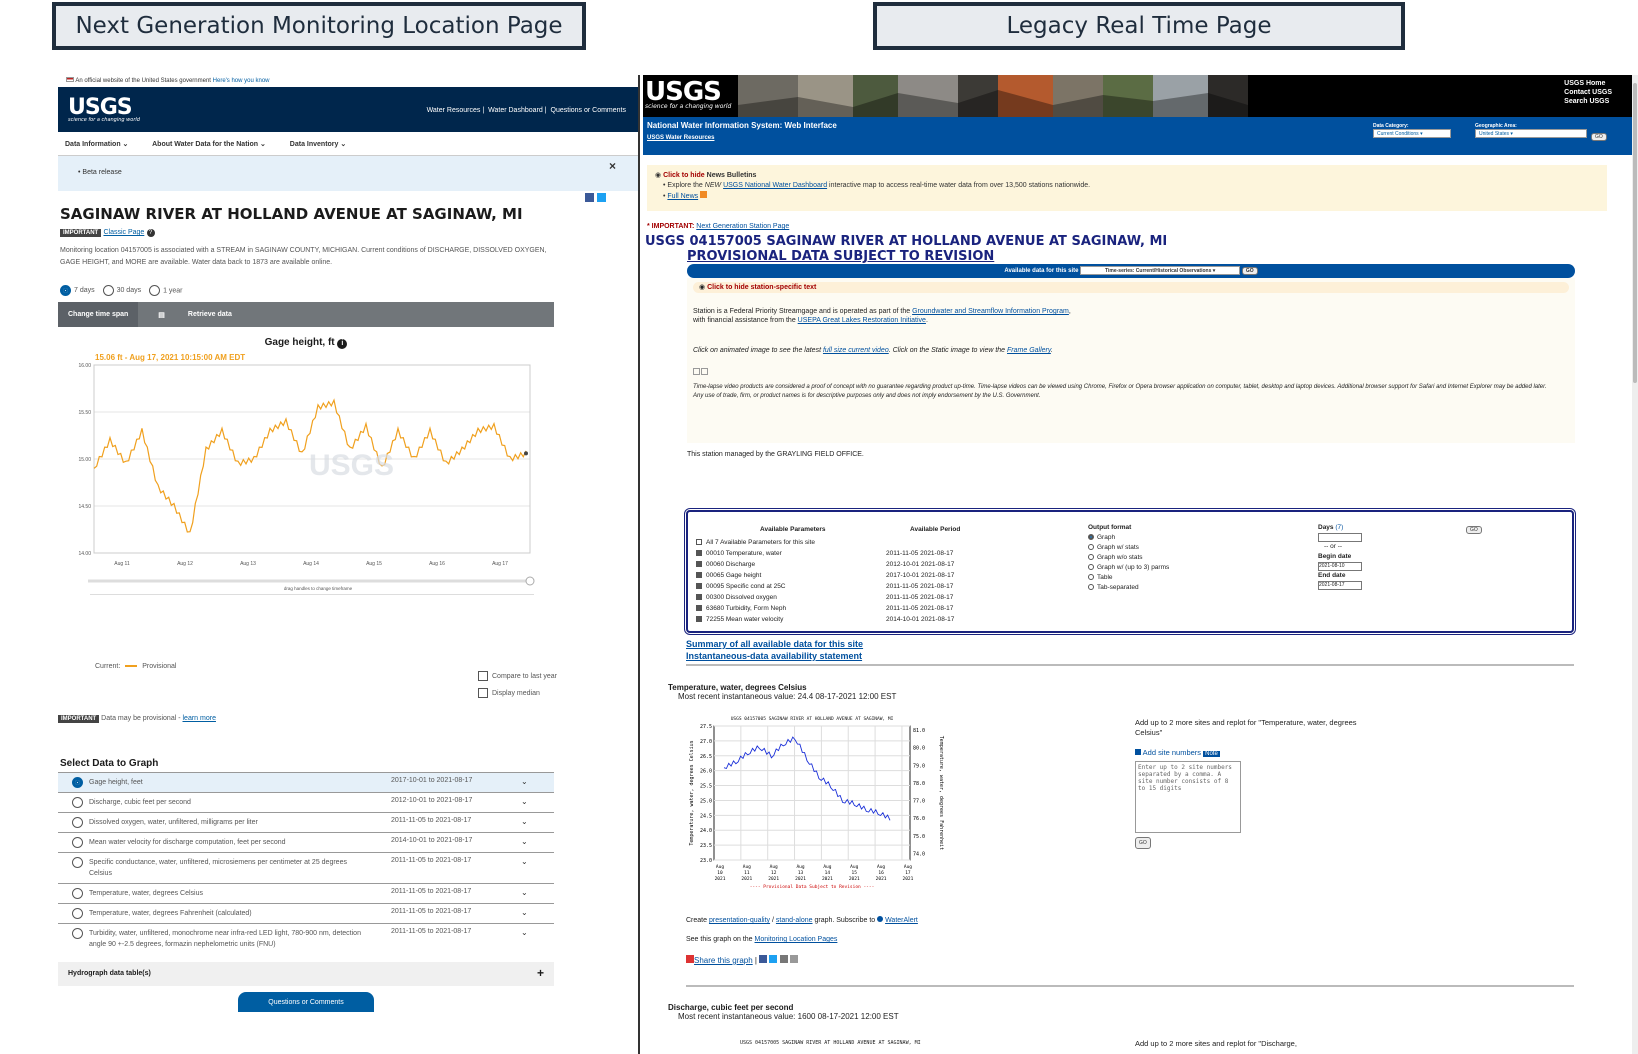 The image size is (1638, 1054). Describe the element at coordinates (775, 185) in the screenshot. I see `dashboard-link: USGS National Water Dashboard` at that location.